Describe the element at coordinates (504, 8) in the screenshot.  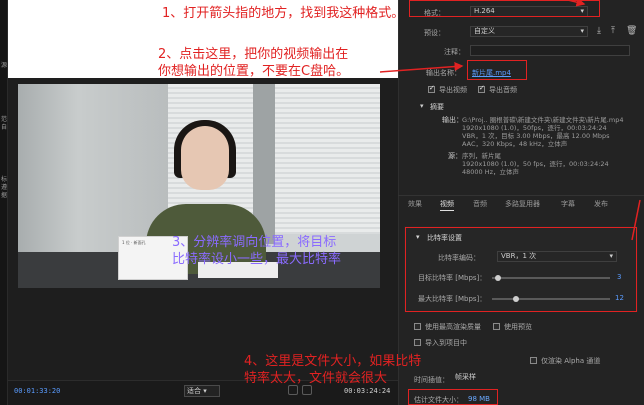
I see `format-highlight-box` at that location.